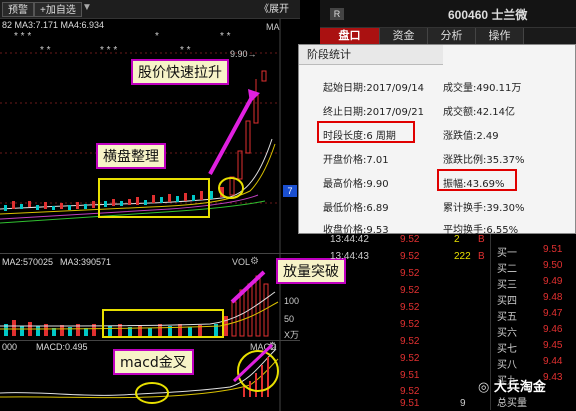  What do you see at coordinates (131, 156) in the screenshot?
I see `annotation-consolidation: 横盘整理` at bounding box center [131, 156].